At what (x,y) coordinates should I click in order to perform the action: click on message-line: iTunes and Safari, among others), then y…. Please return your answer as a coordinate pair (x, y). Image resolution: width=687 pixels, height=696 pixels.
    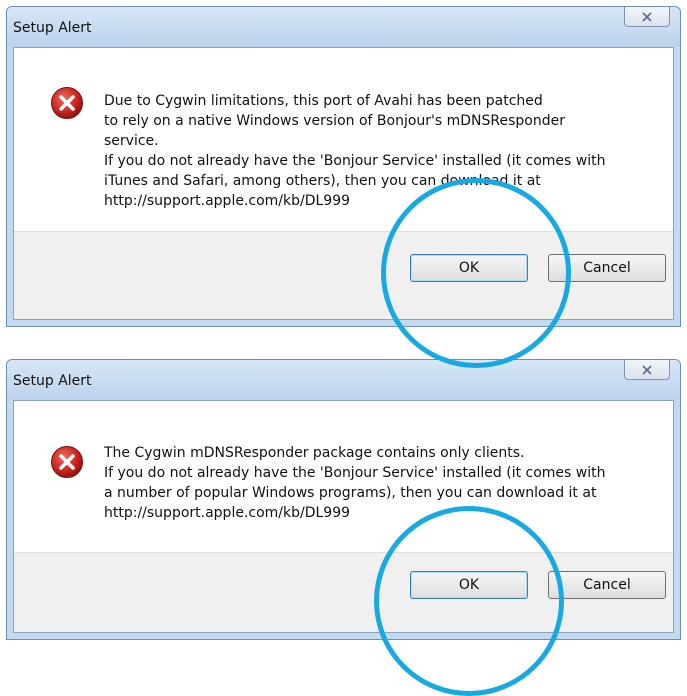
    Looking at the image, I should click on (322, 181).